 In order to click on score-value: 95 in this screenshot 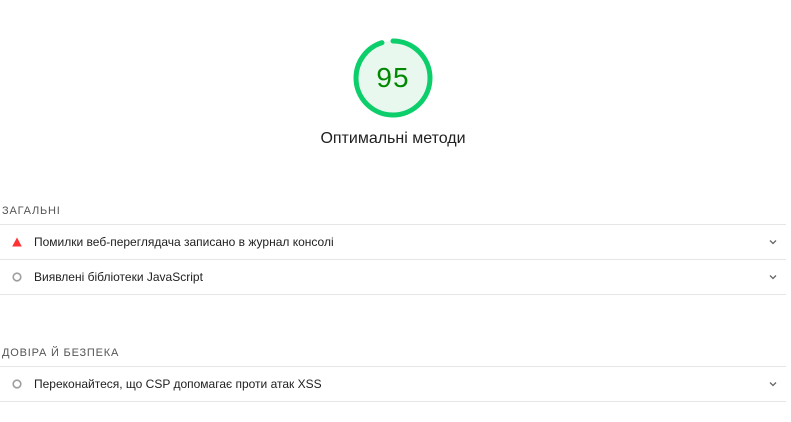, I will do `click(393, 77)`.